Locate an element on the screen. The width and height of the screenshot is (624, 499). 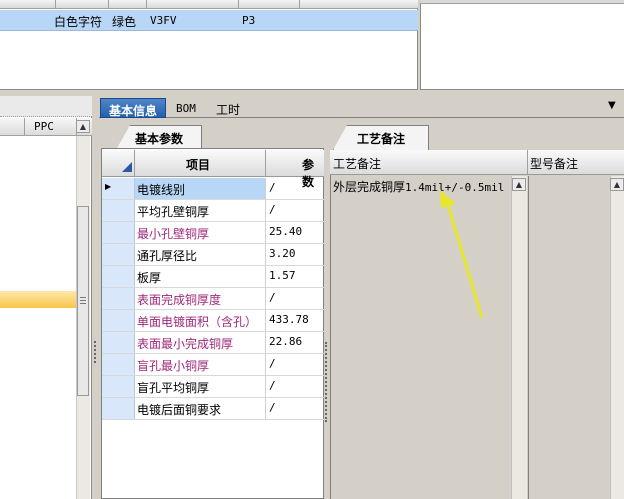
yellow-arrow-annotation is located at coordinates (462, 254).